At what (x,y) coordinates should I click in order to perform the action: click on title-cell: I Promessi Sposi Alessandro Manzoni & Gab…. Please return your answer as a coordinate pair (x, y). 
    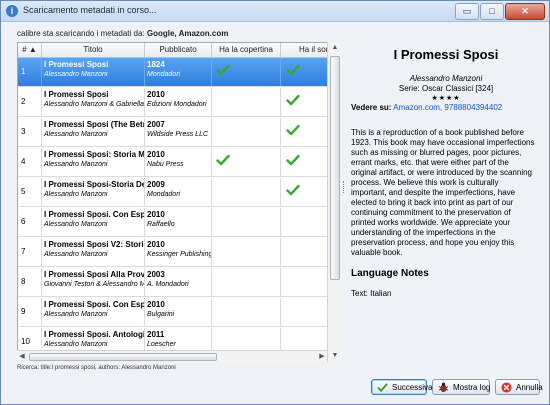
    Looking at the image, I should click on (93, 102).